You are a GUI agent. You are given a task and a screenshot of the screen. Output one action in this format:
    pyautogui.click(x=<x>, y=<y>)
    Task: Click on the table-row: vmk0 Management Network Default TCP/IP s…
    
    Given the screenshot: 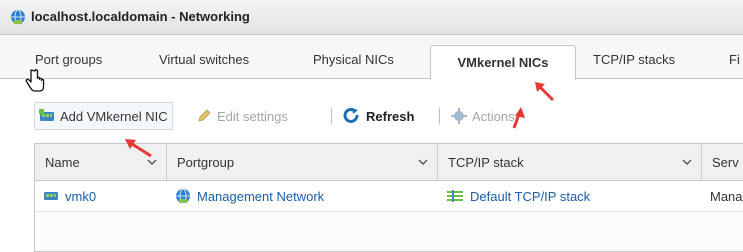 What is the action you would take?
    pyautogui.click(x=389, y=196)
    